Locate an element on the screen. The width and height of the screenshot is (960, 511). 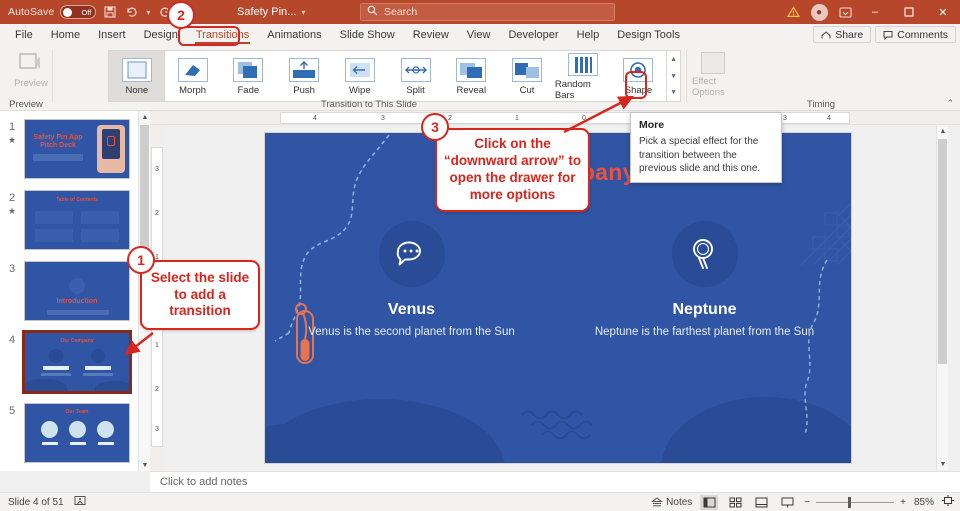
thumbnail-preview: Safety Pin App Pitch Deck is located at coordinates (77, 149).